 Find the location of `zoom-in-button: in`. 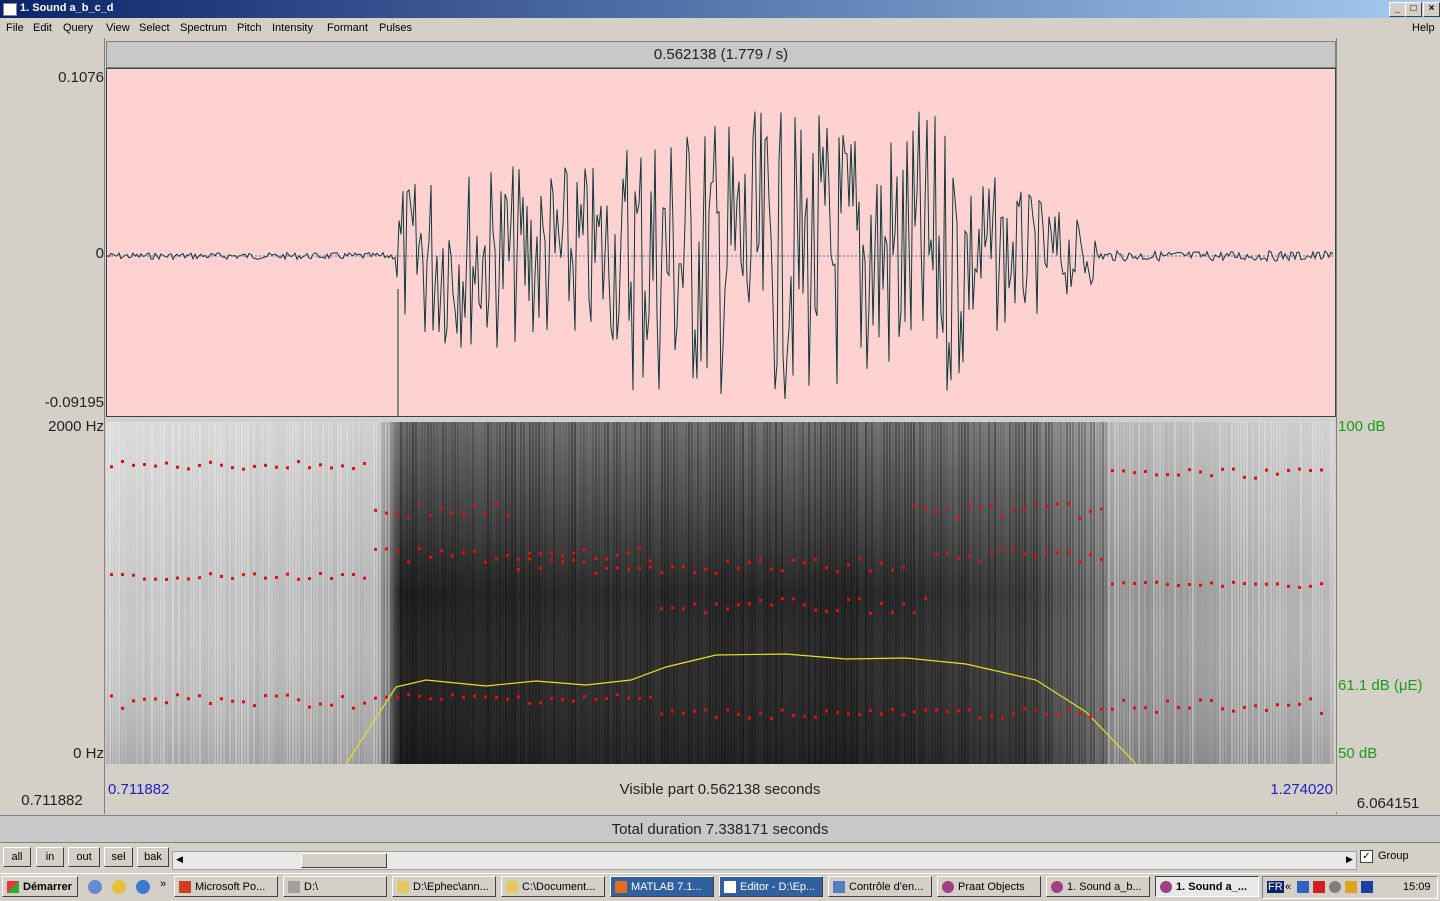

zoom-in-button: in is located at coordinates (50, 857).